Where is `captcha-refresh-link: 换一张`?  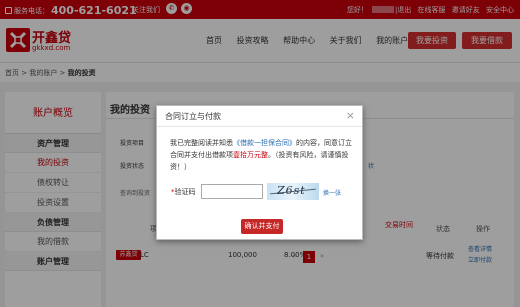
captcha-refresh-link: 换一张 is located at coordinates (332, 192).